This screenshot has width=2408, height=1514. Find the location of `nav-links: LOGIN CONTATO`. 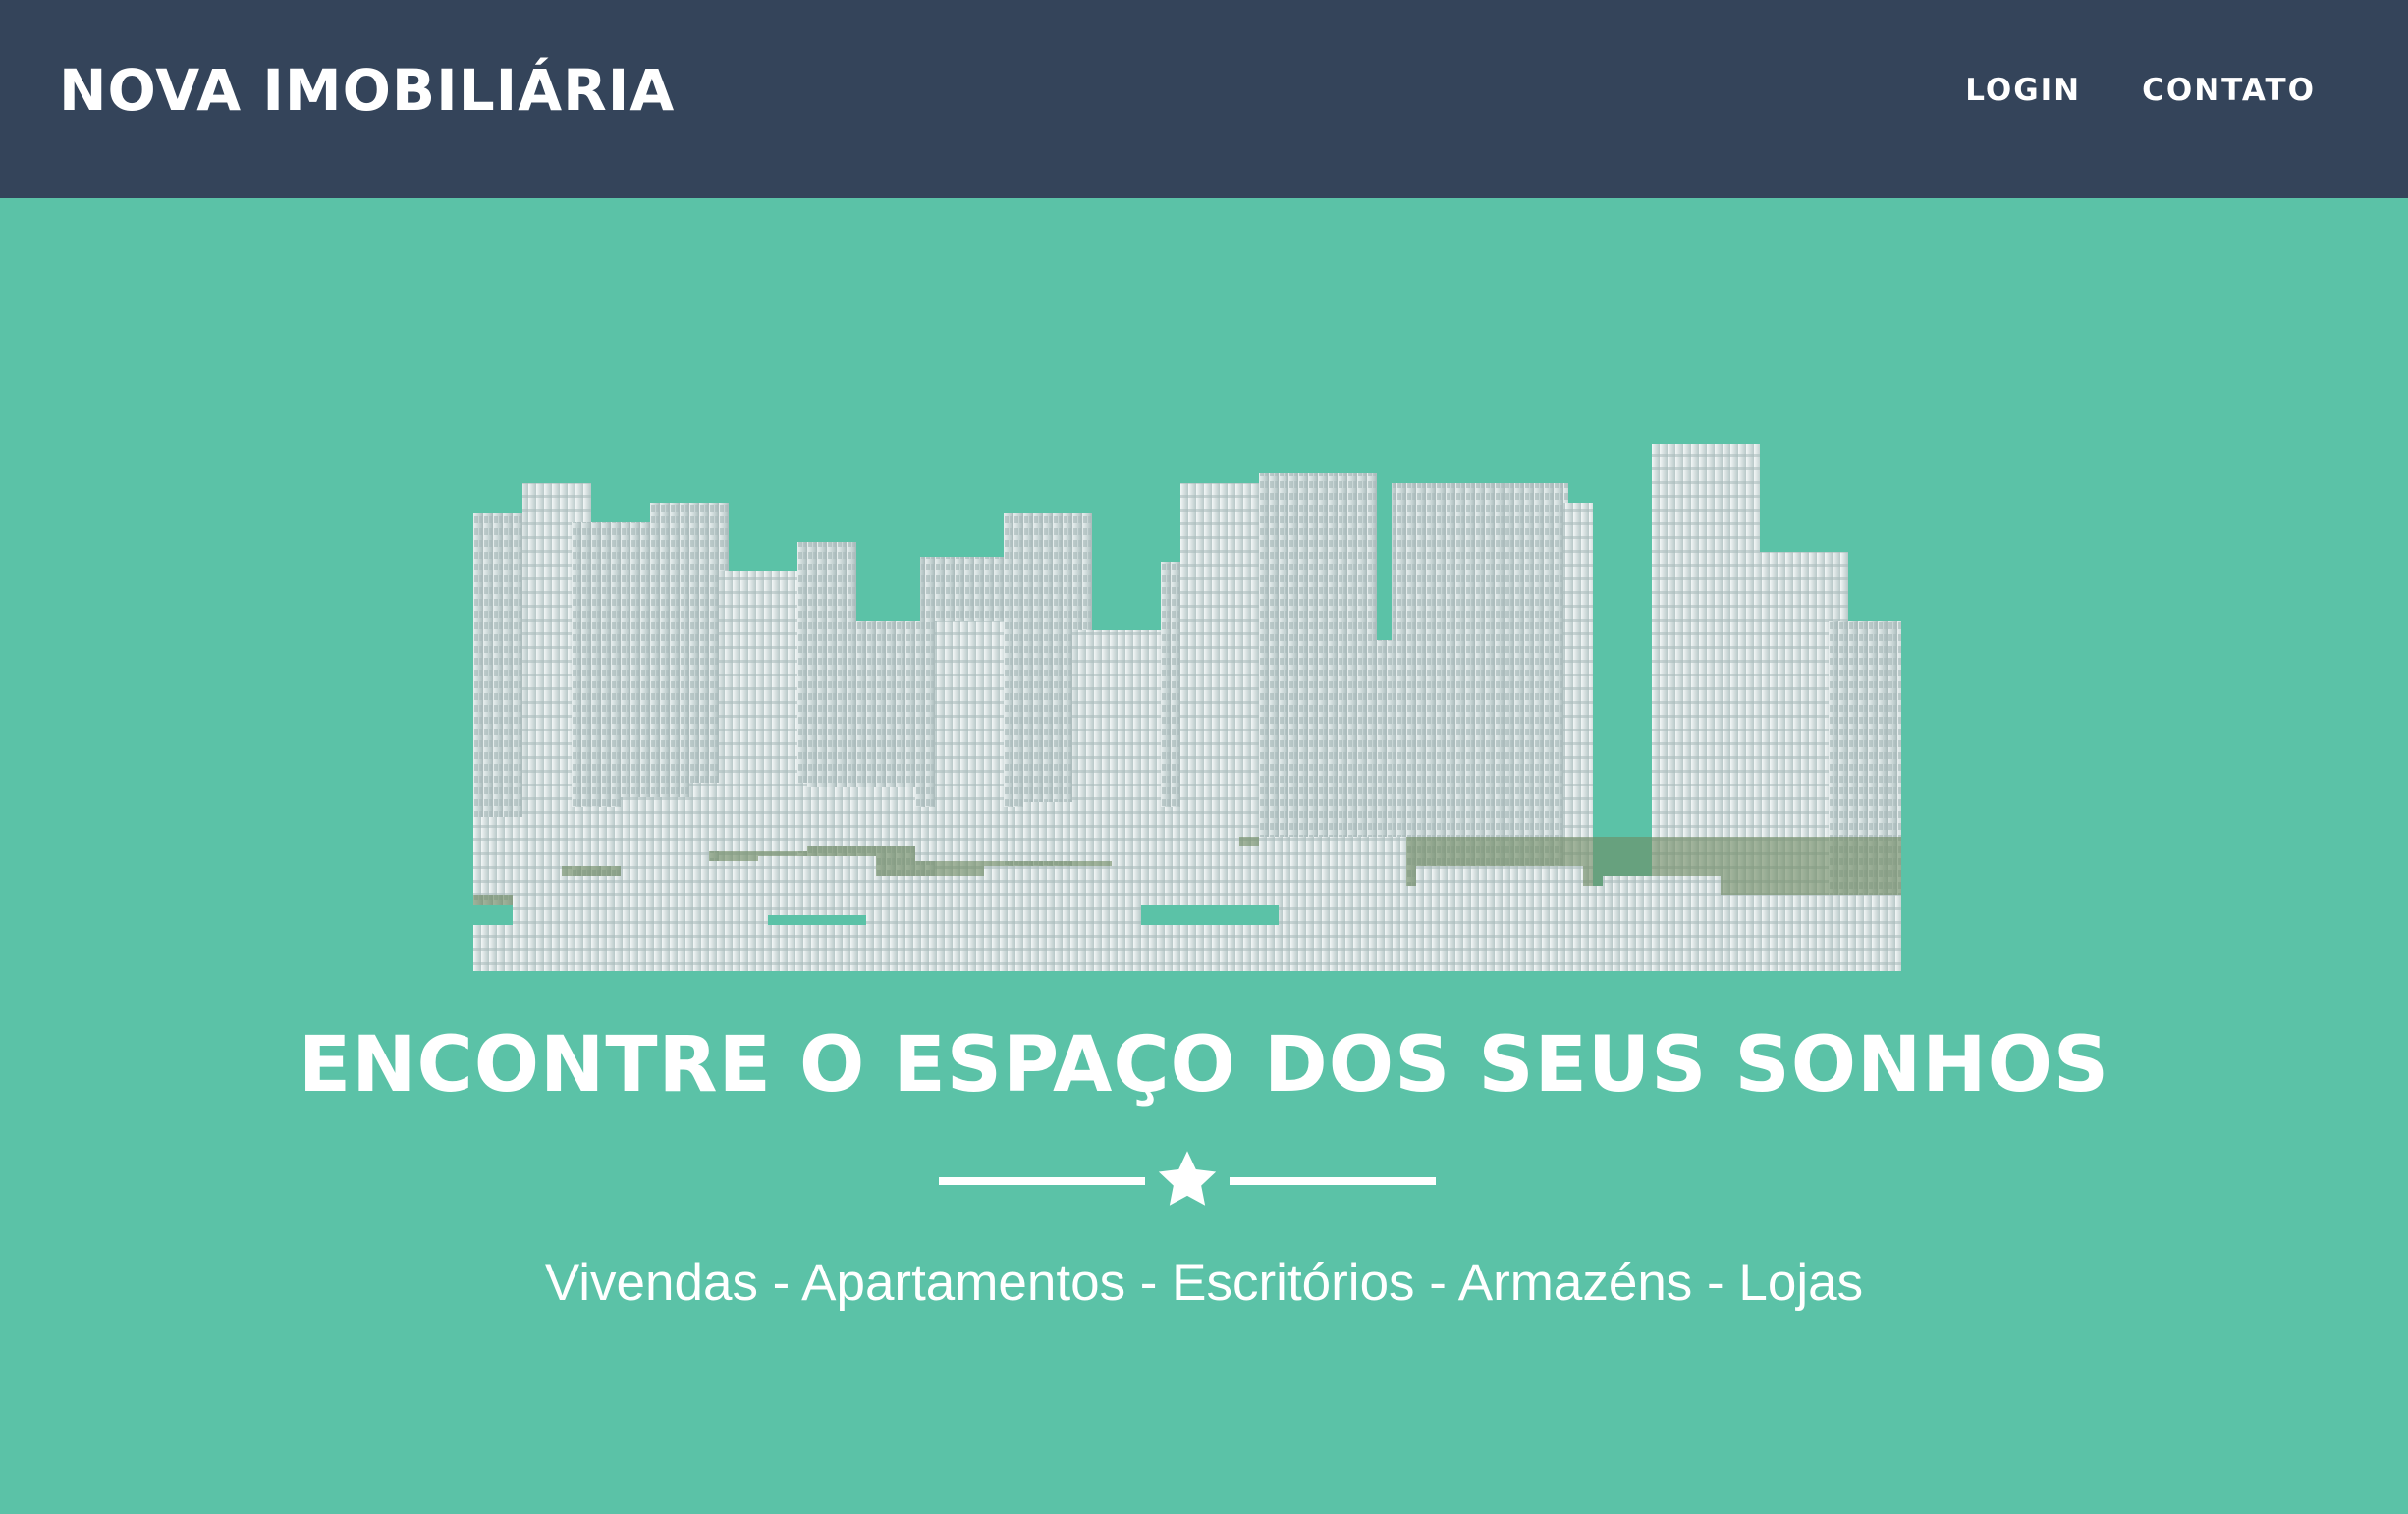

nav-links: LOGIN CONTATO is located at coordinates (2140, 90).